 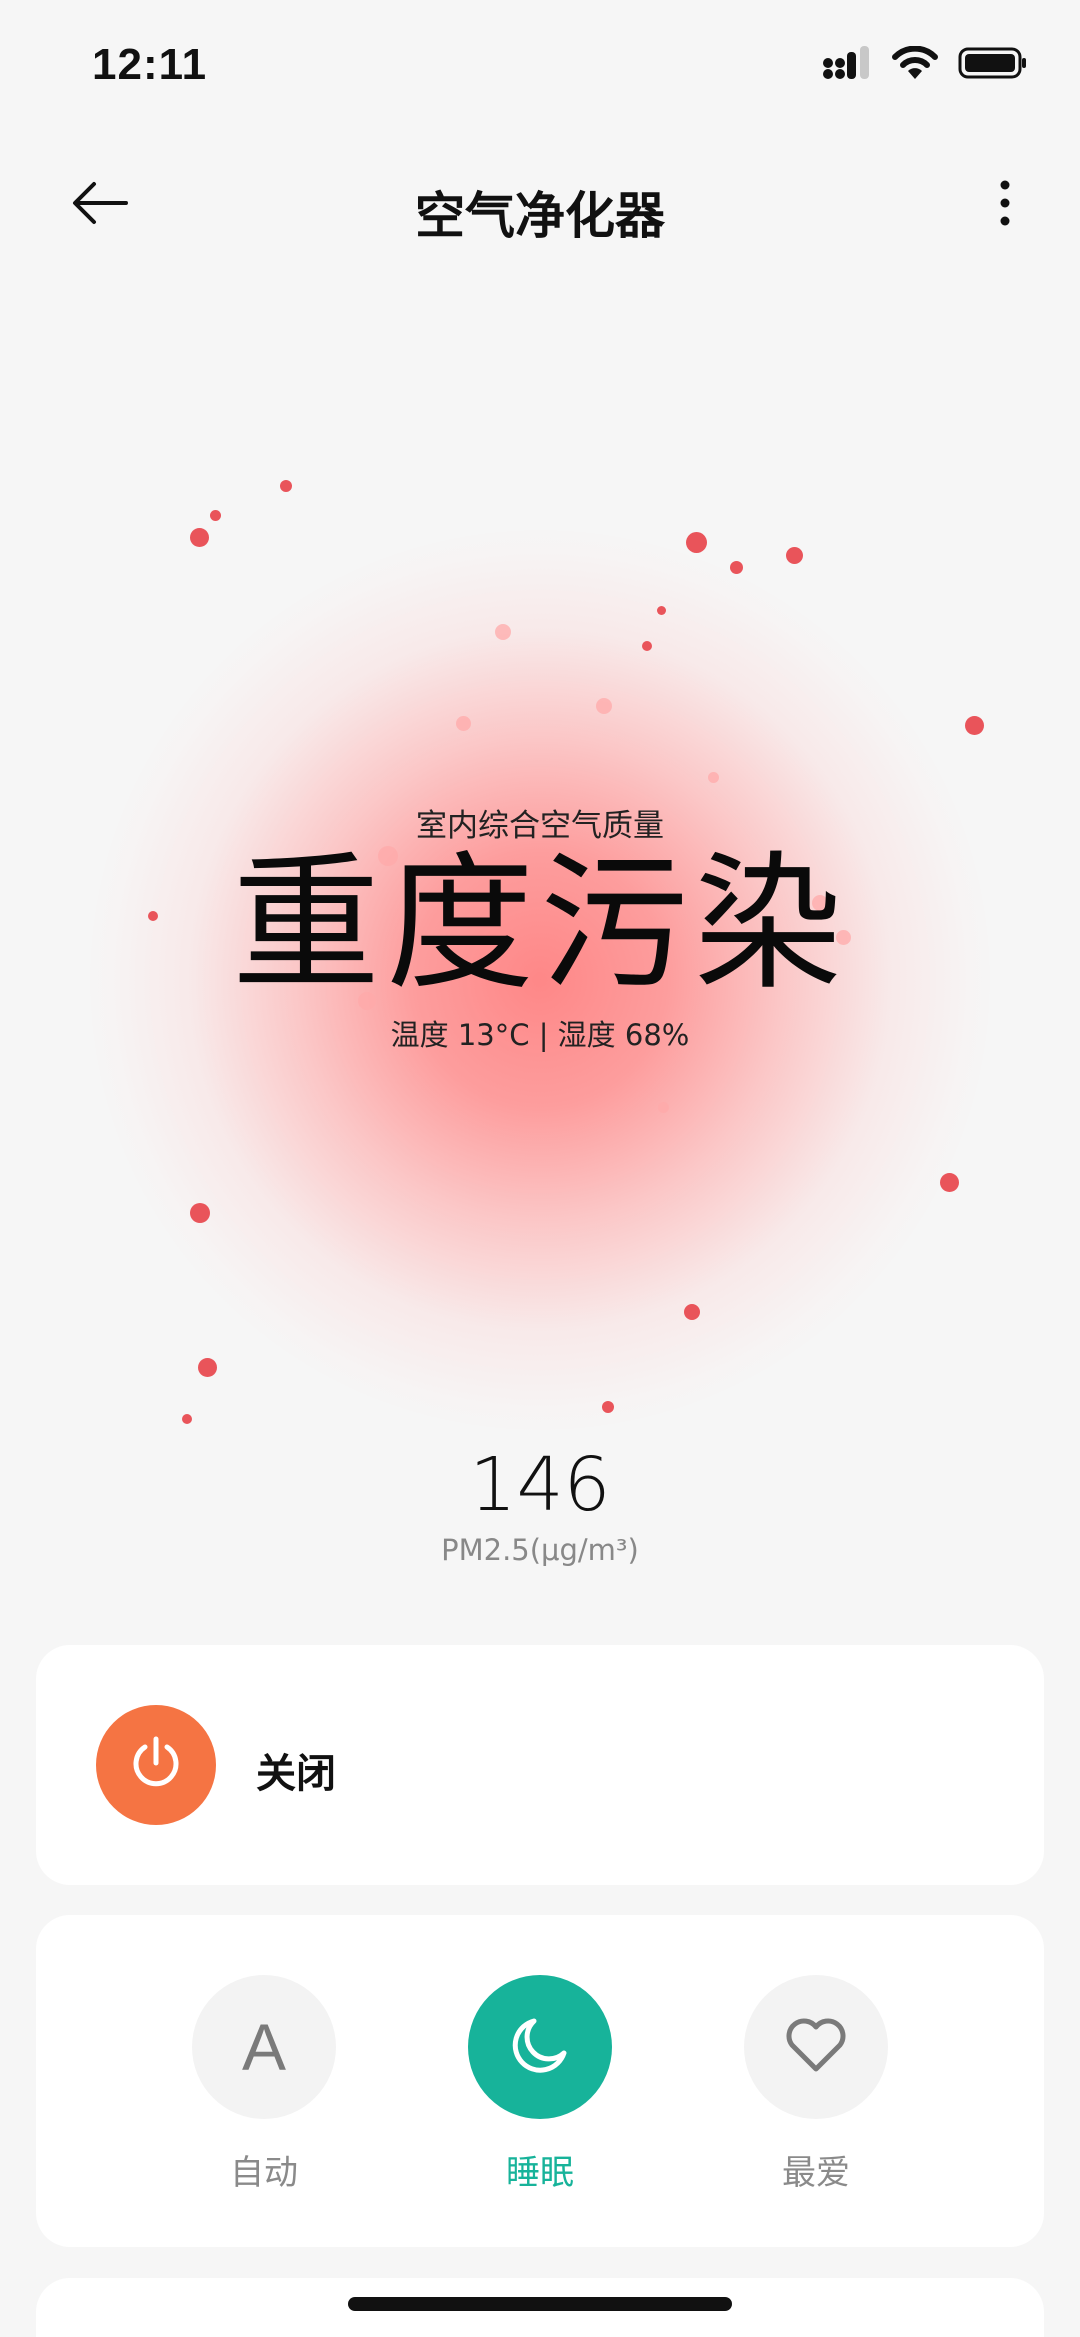 I want to click on mode-auto-button: A, so click(x=264, y=2047).